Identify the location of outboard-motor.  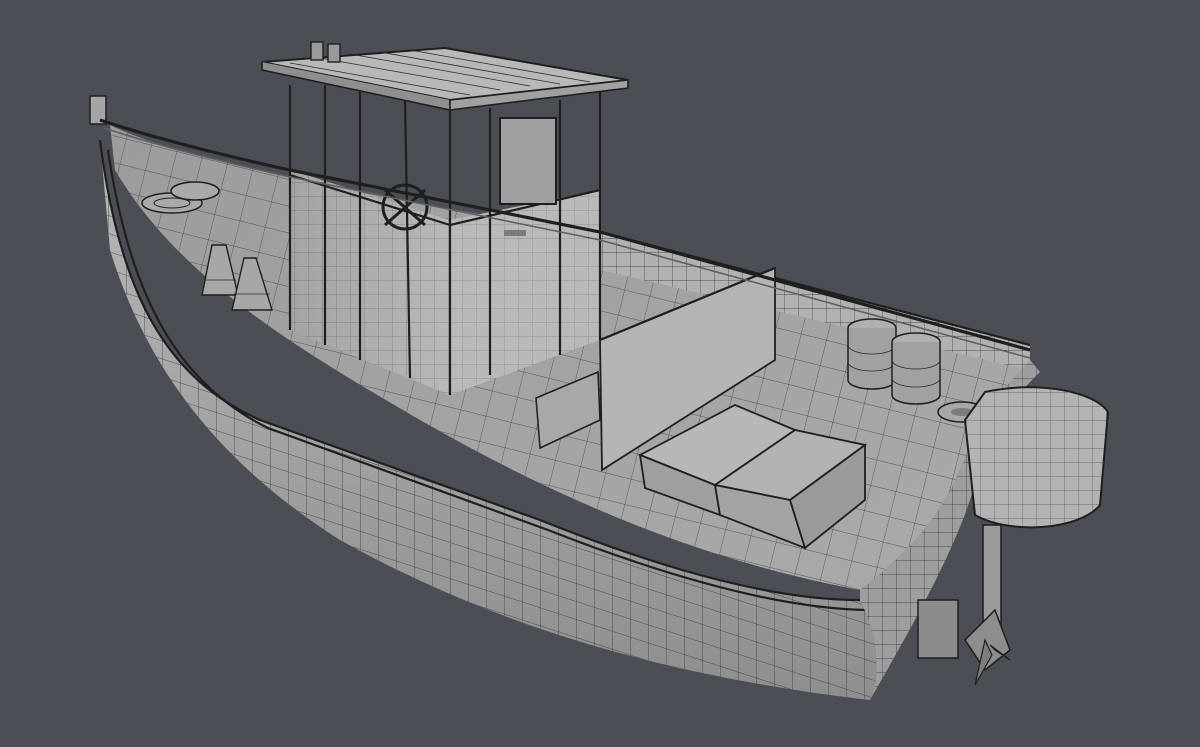
(1036, 536).